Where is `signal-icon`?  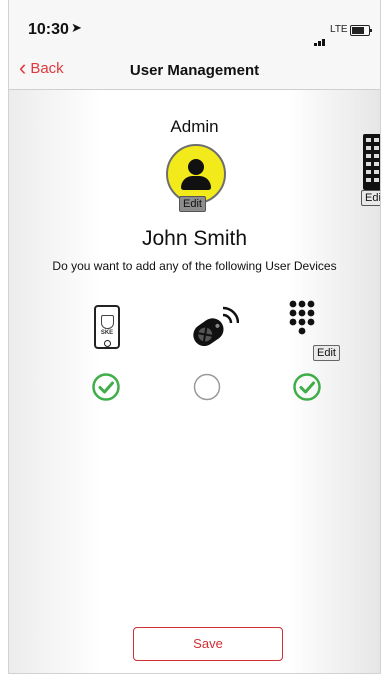 signal-icon is located at coordinates (320, 37).